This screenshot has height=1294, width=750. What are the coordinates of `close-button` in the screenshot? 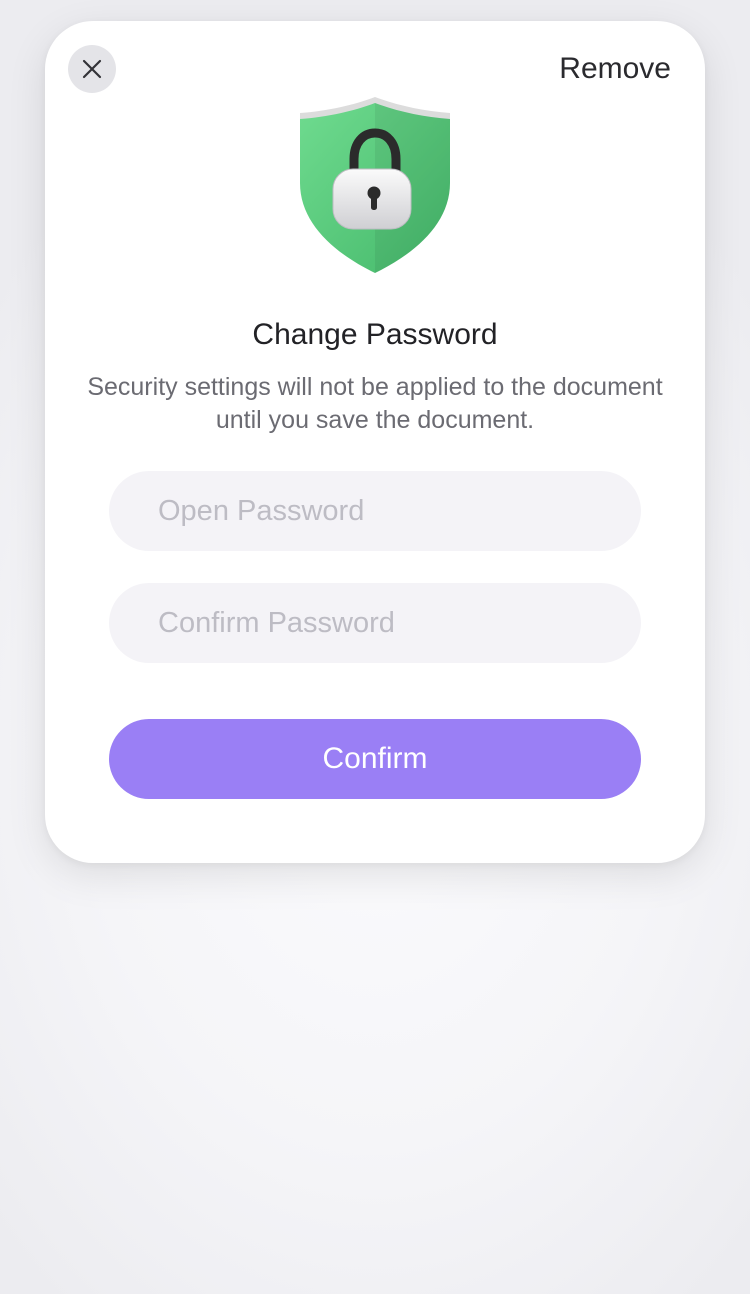 It's located at (92, 69).